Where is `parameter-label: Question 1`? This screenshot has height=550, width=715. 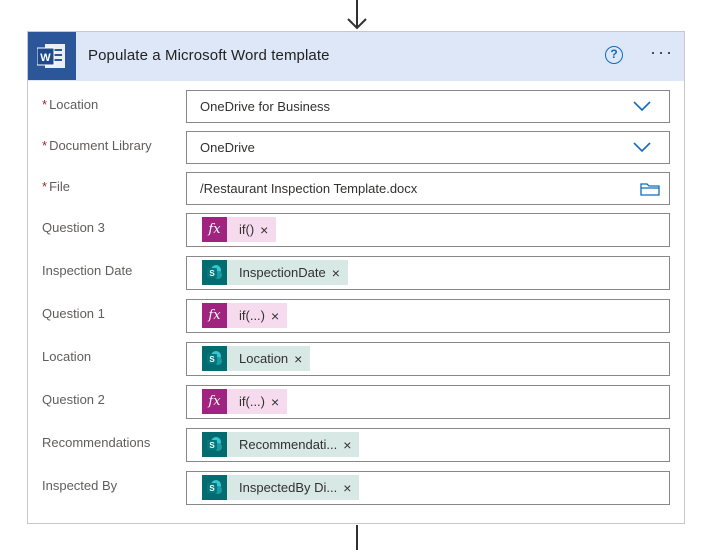 parameter-label: Question 1 is located at coordinates (73, 313).